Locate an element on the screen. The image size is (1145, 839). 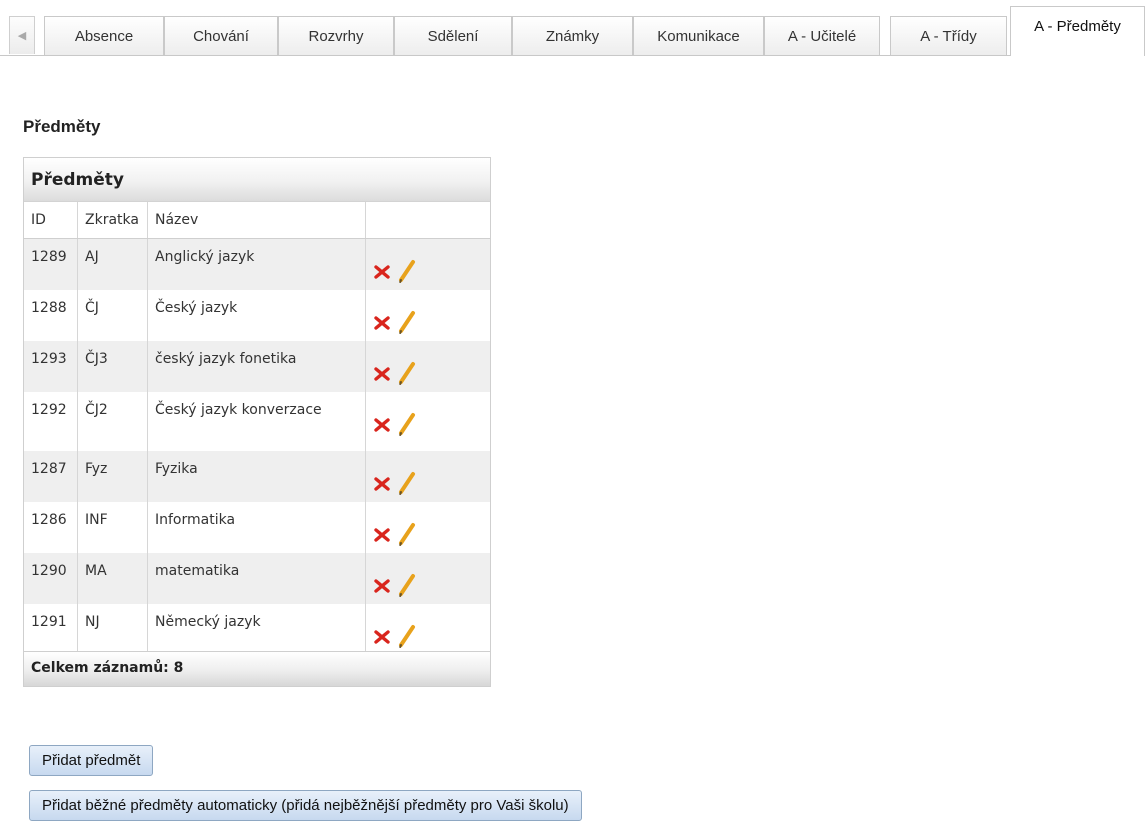
cell-name: matematika is located at coordinates (256, 578).